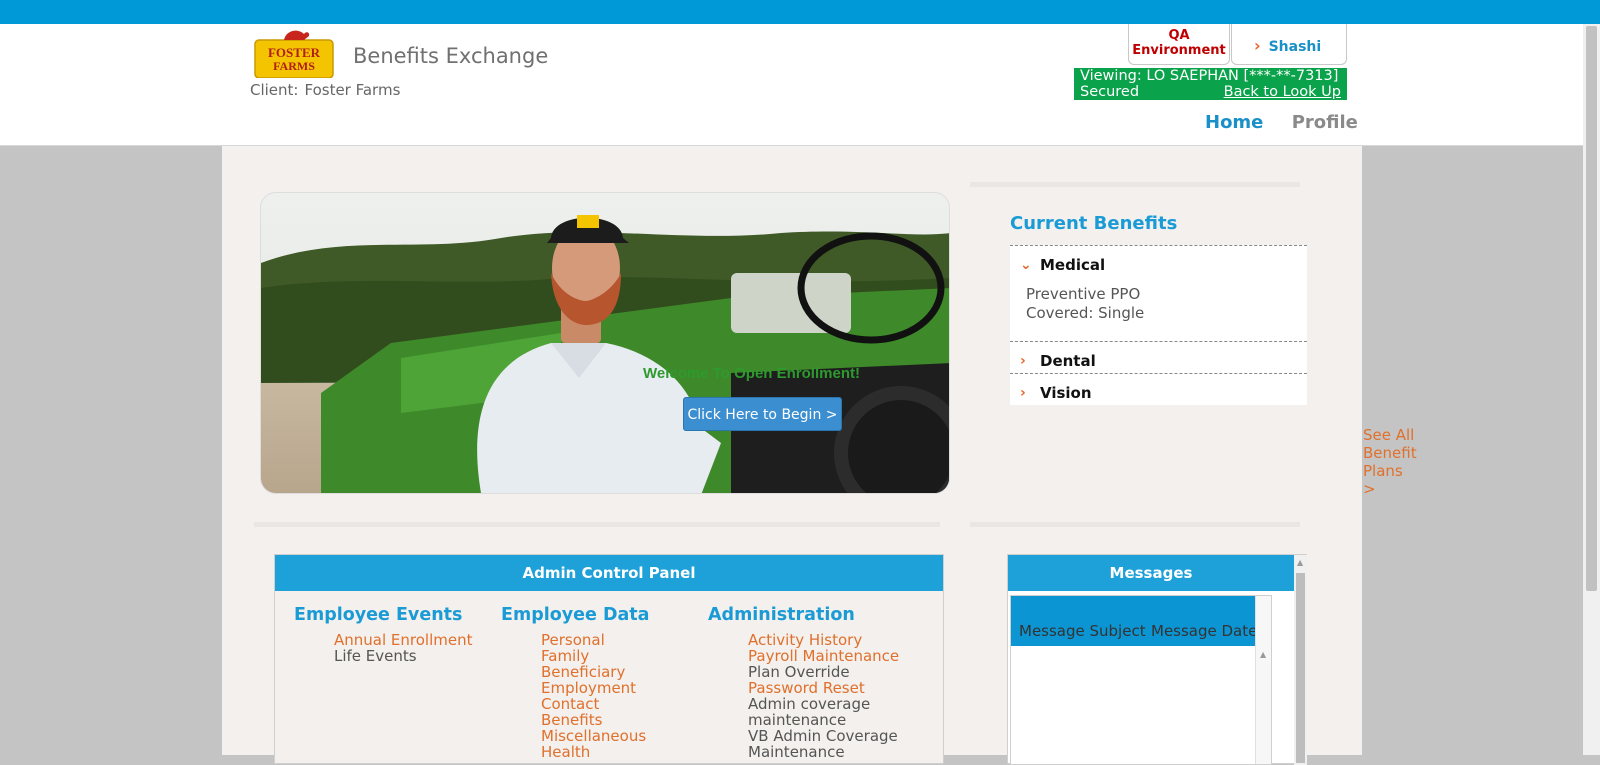 The width and height of the screenshot is (1600, 765). I want to click on page-scrollbar, so click(1591, 389).